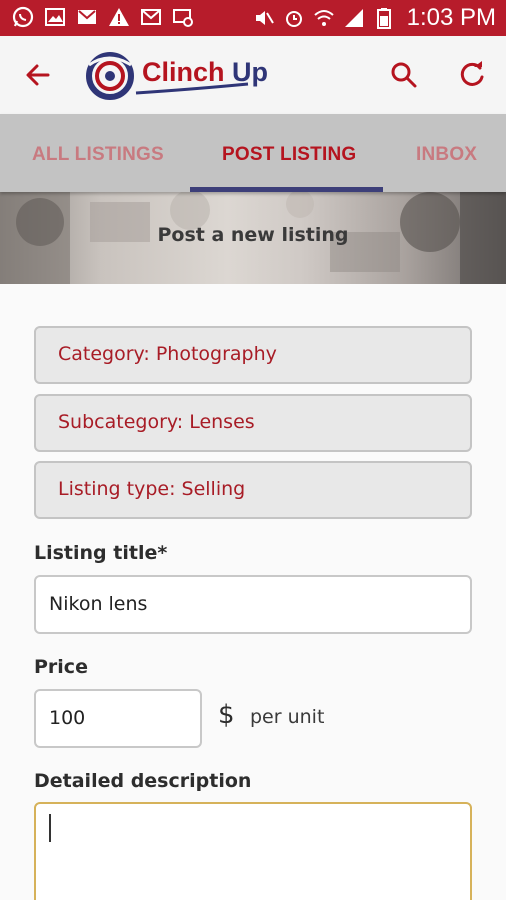 Image resolution: width=506 pixels, height=900 pixels. I want to click on notification-icons, so click(103, 17).